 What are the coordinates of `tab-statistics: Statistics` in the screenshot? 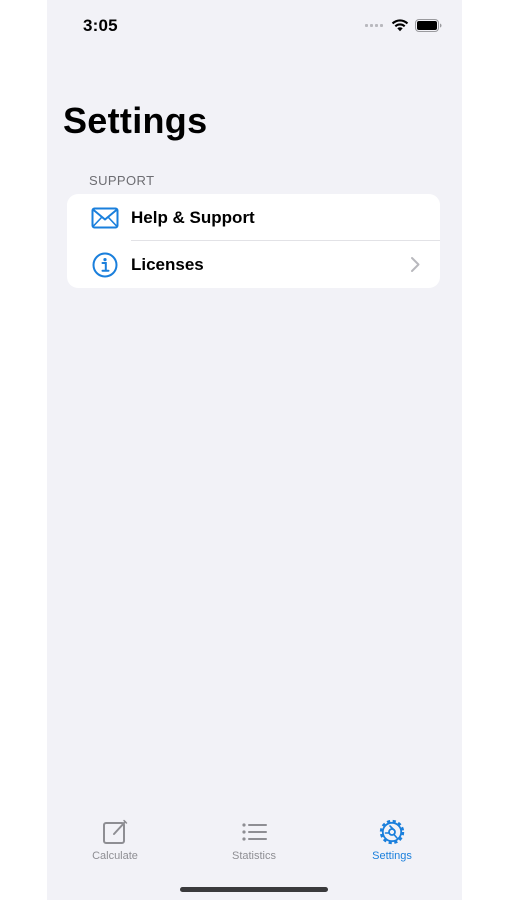 It's located at (254, 840).